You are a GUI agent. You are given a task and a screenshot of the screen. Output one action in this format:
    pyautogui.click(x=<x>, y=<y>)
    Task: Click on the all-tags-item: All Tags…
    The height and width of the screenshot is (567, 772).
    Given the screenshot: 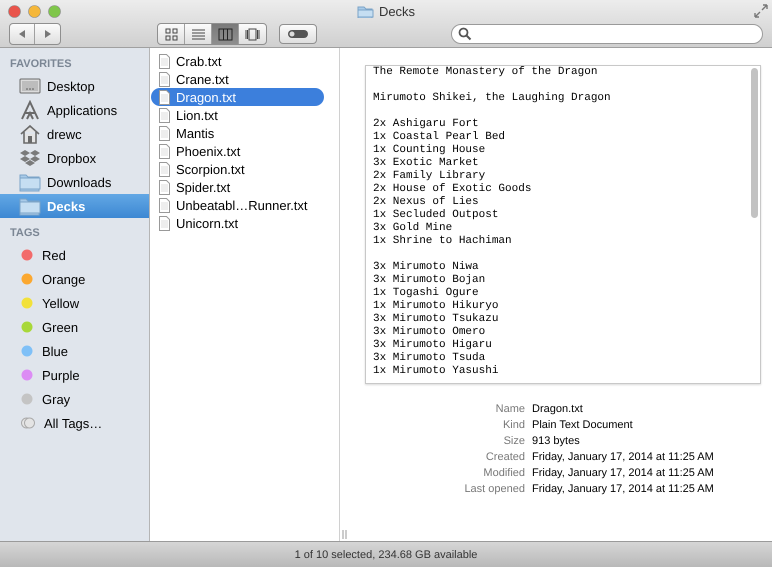 What is the action you would take?
    pyautogui.click(x=74, y=423)
    